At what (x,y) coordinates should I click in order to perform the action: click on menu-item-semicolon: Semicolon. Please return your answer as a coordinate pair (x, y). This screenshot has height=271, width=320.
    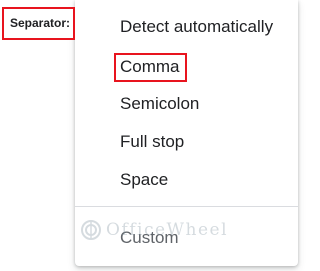
    Looking at the image, I should click on (186, 104).